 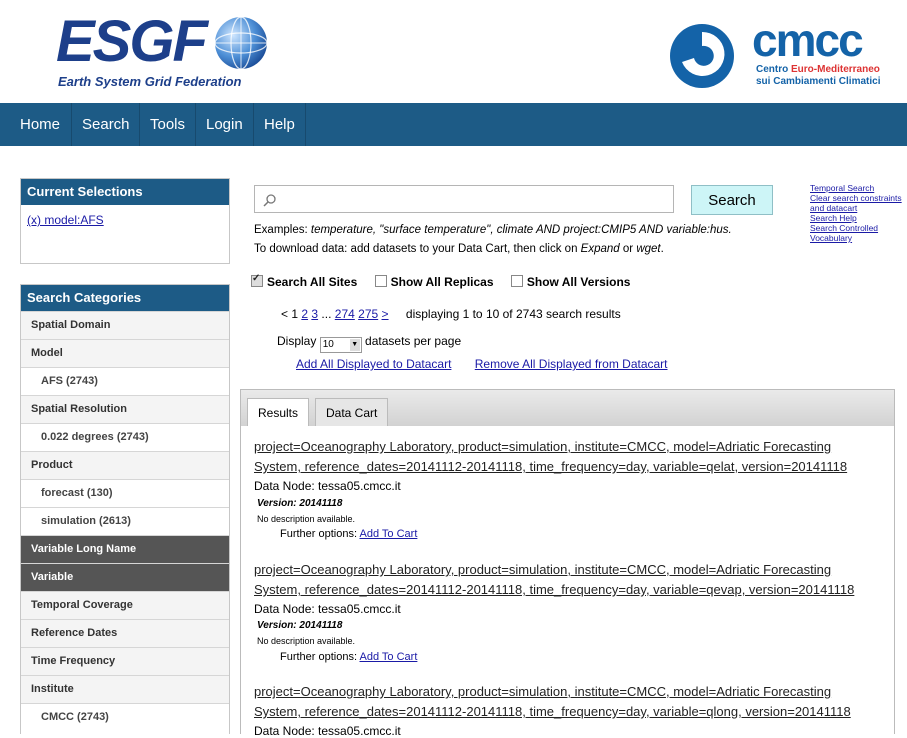 I want to click on clear-search-link: Clear search constraints, so click(x=856, y=198).